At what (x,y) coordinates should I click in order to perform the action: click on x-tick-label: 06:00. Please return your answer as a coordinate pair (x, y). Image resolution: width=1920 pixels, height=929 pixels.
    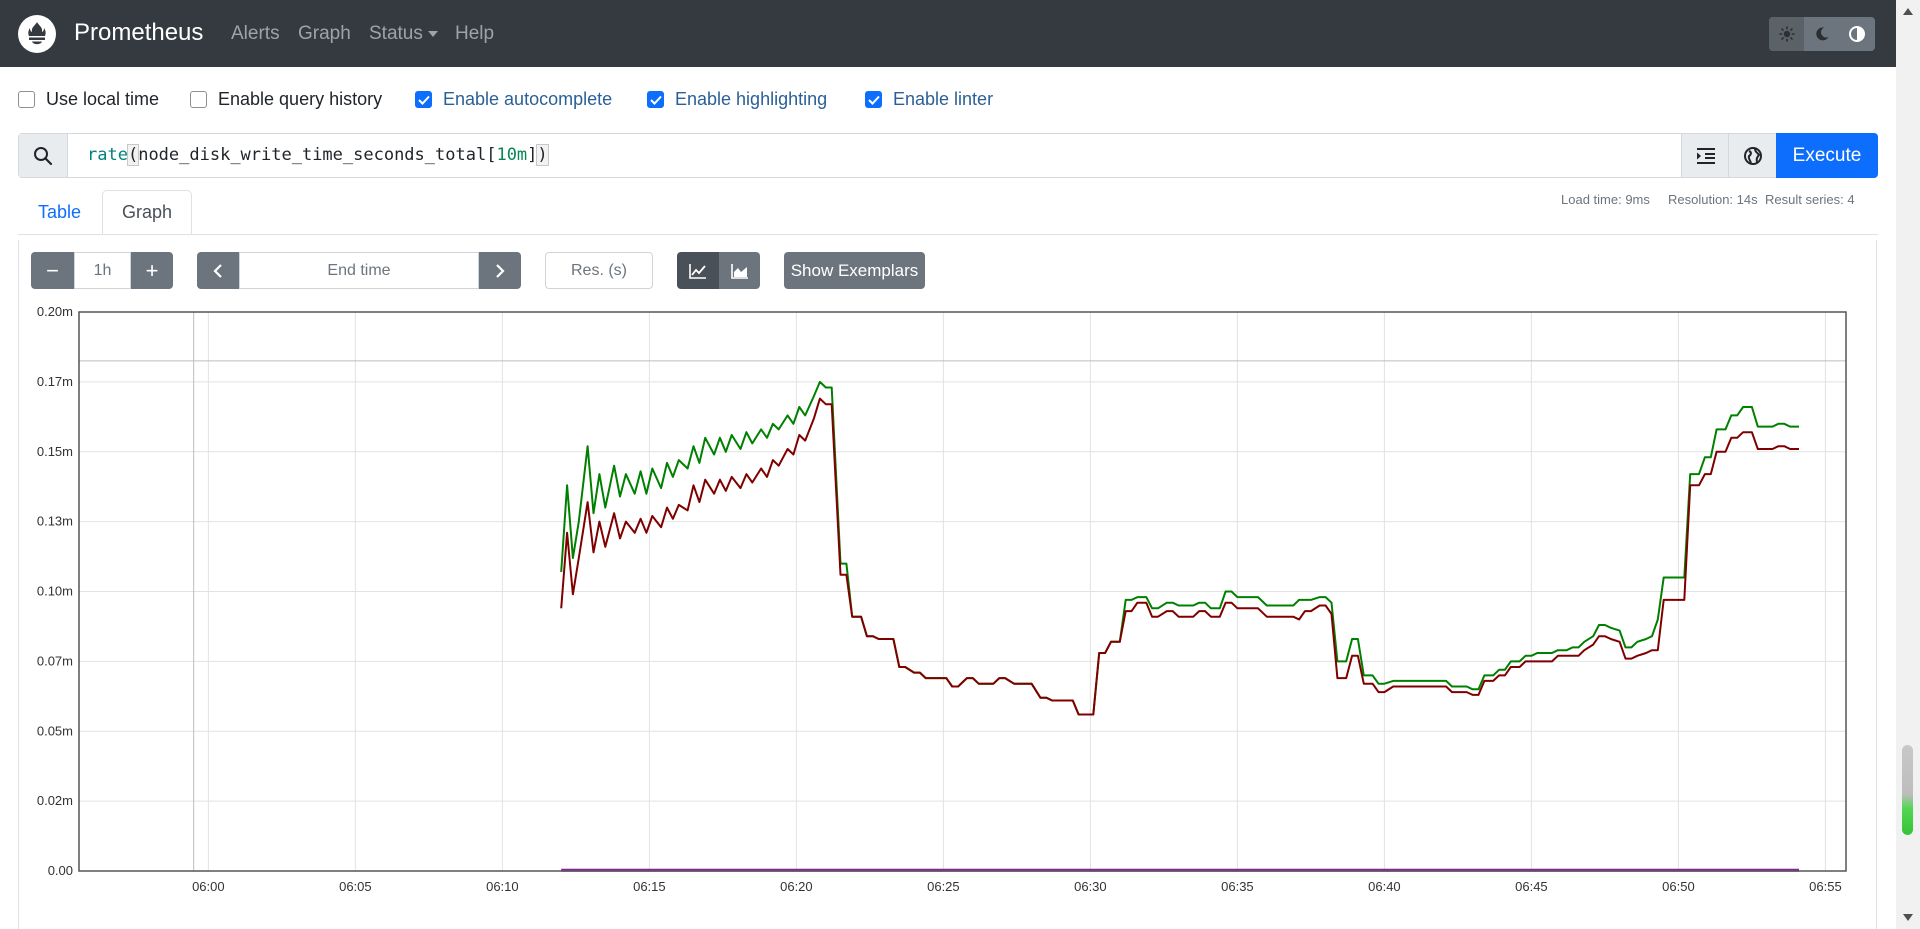
    Looking at the image, I should click on (208, 886).